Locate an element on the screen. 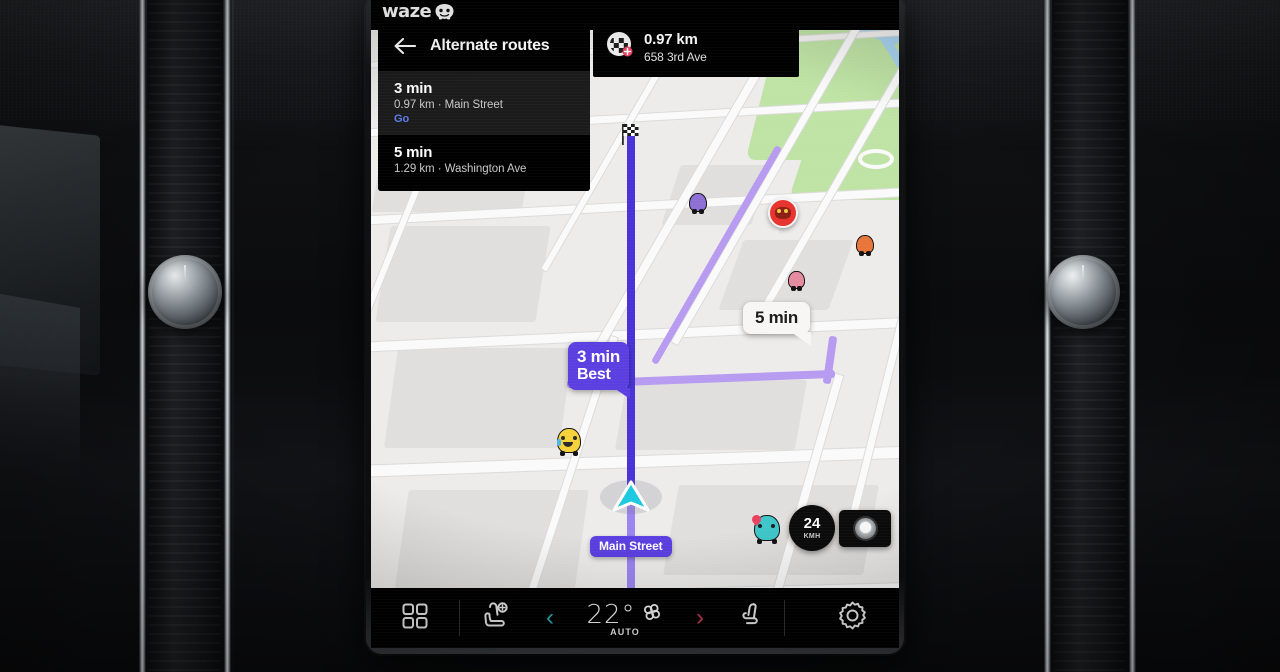 The width and height of the screenshot is (1280, 672). temperature-decrease-button: ‹ is located at coordinates (550, 618).